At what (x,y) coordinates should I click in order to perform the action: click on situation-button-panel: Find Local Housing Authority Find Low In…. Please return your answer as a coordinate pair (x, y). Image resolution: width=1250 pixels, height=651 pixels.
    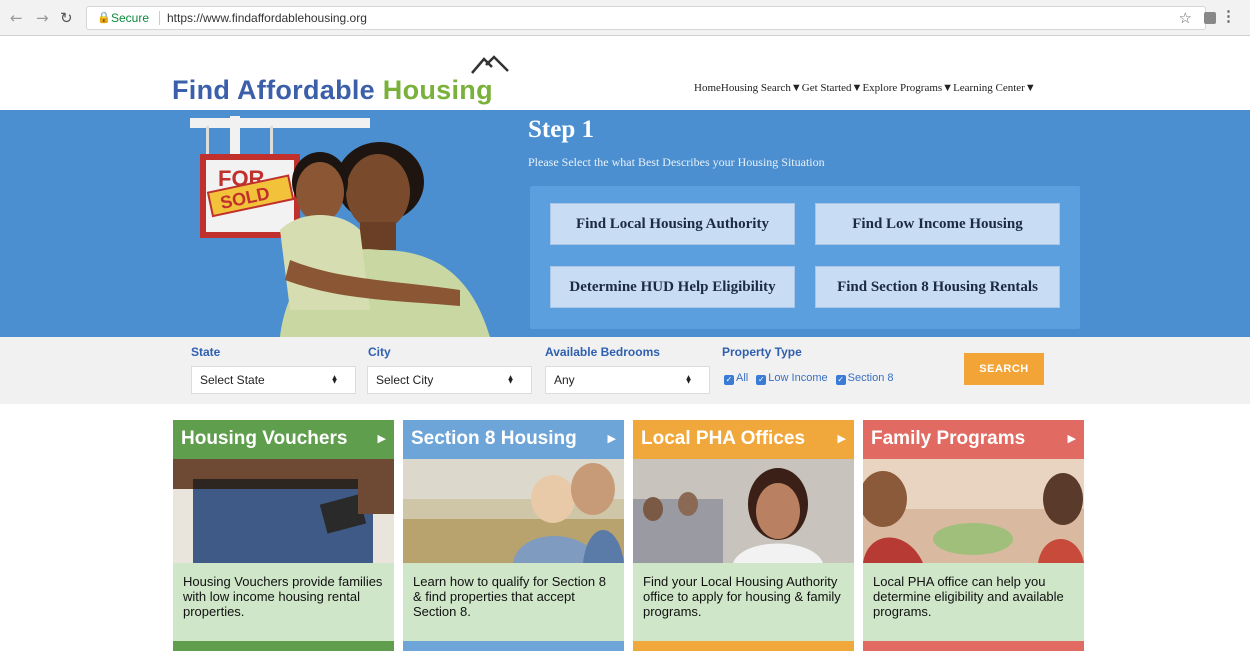
    Looking at the image, I should click on (805, 257).